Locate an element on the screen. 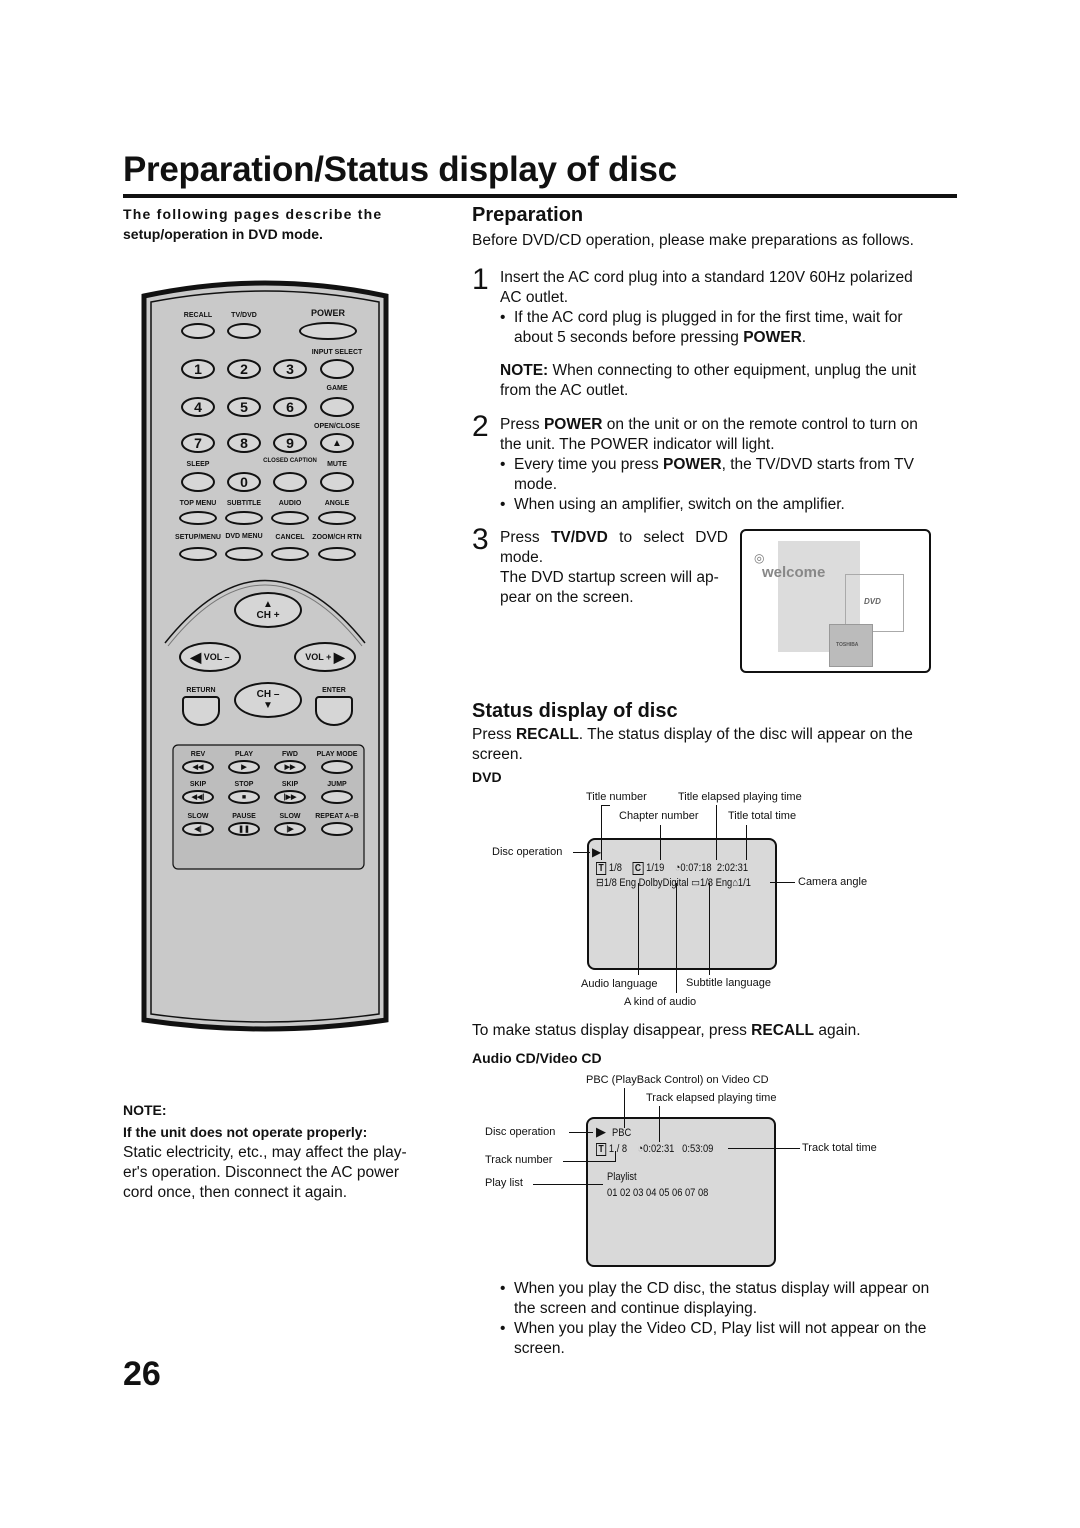 This screenshot has width=1080, height=1528. digit-button: 1 is located at coordinates (198, 369).